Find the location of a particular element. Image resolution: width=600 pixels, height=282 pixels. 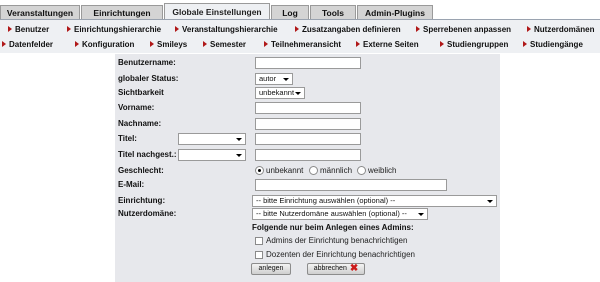

gender-option-label: unbekannt is located at coordinates (285, 170).